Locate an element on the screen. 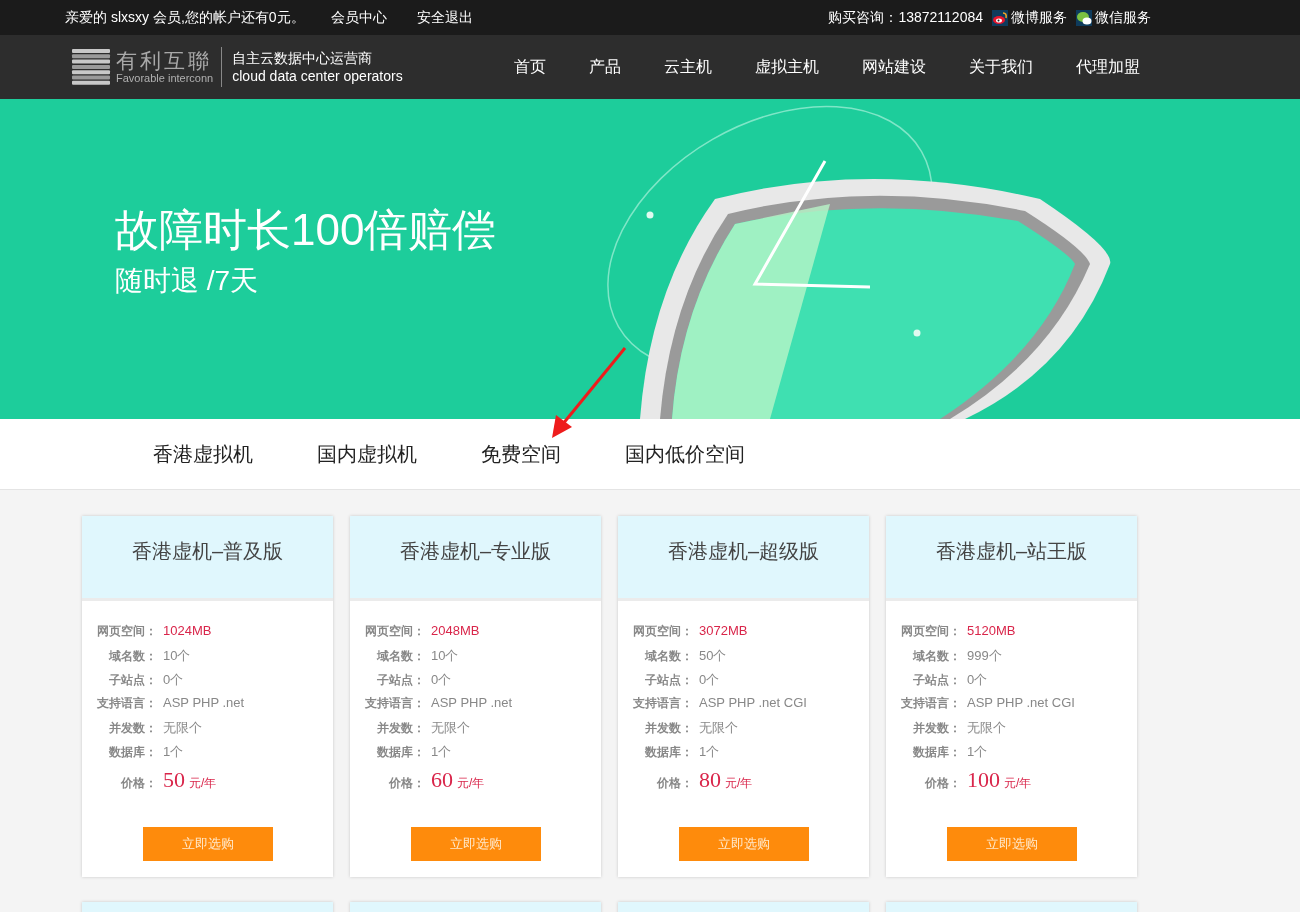 Image resolution: width=1300 pixels, height=912 pixels. consult-phone-text: 购买咨询：13872112084 is located at coordinates (905, 17).